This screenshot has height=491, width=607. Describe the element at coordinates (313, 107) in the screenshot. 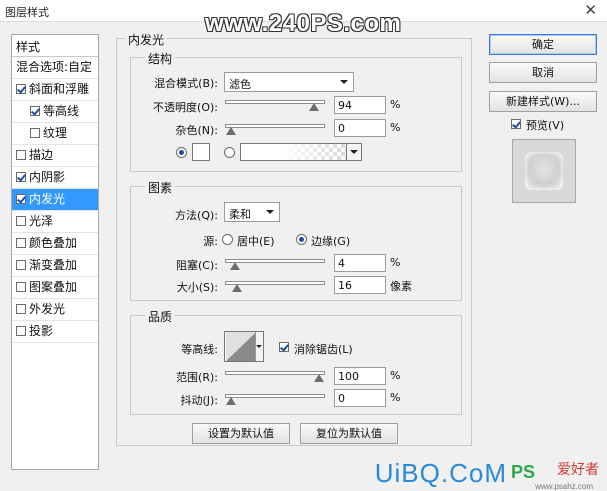

I see `opacity-slider-thumb` at that location.